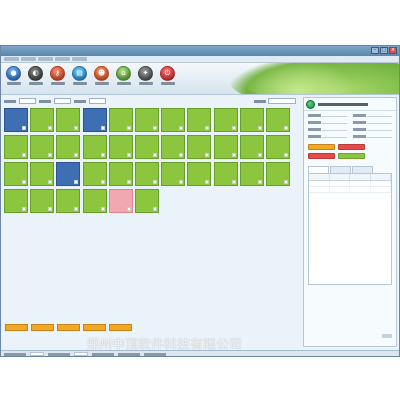 This screenshot has height=400, width=400. What do you see at coordinates (282, 101) in the screenshot?
I see `search-input` at bounding box center [282, 101].